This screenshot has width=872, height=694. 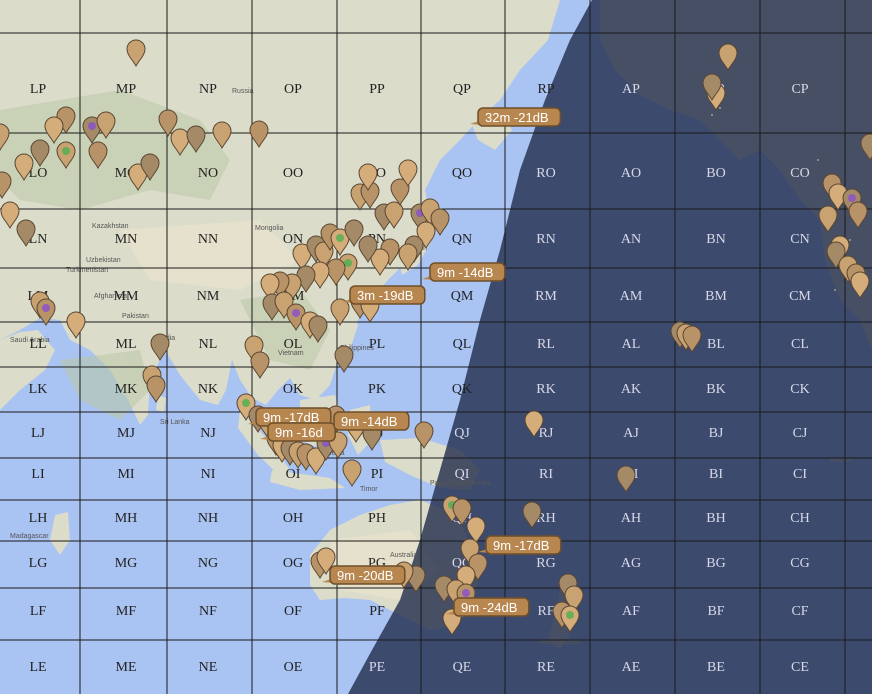 I want to click on spot-callout: 9m -24dB, so click(x=488, y=607).